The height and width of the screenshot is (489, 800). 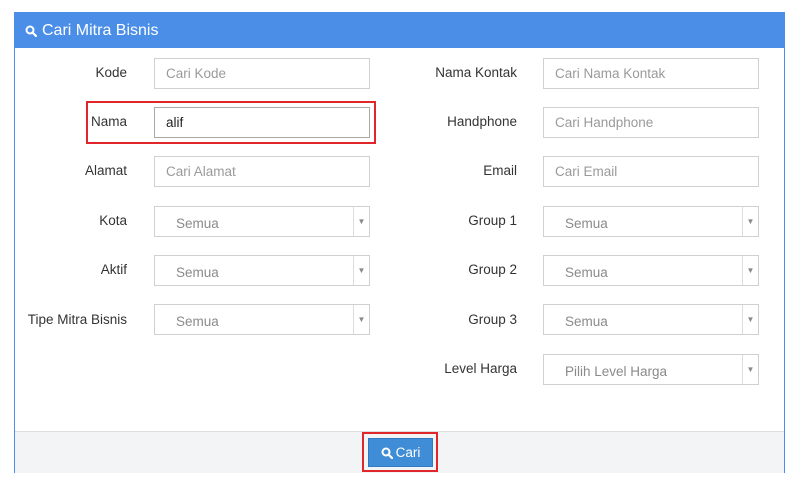 What do you see at coordinates (408, 452) in the screenshot?
I see `search-button-label: Cari` at bounding box center [408, 452].